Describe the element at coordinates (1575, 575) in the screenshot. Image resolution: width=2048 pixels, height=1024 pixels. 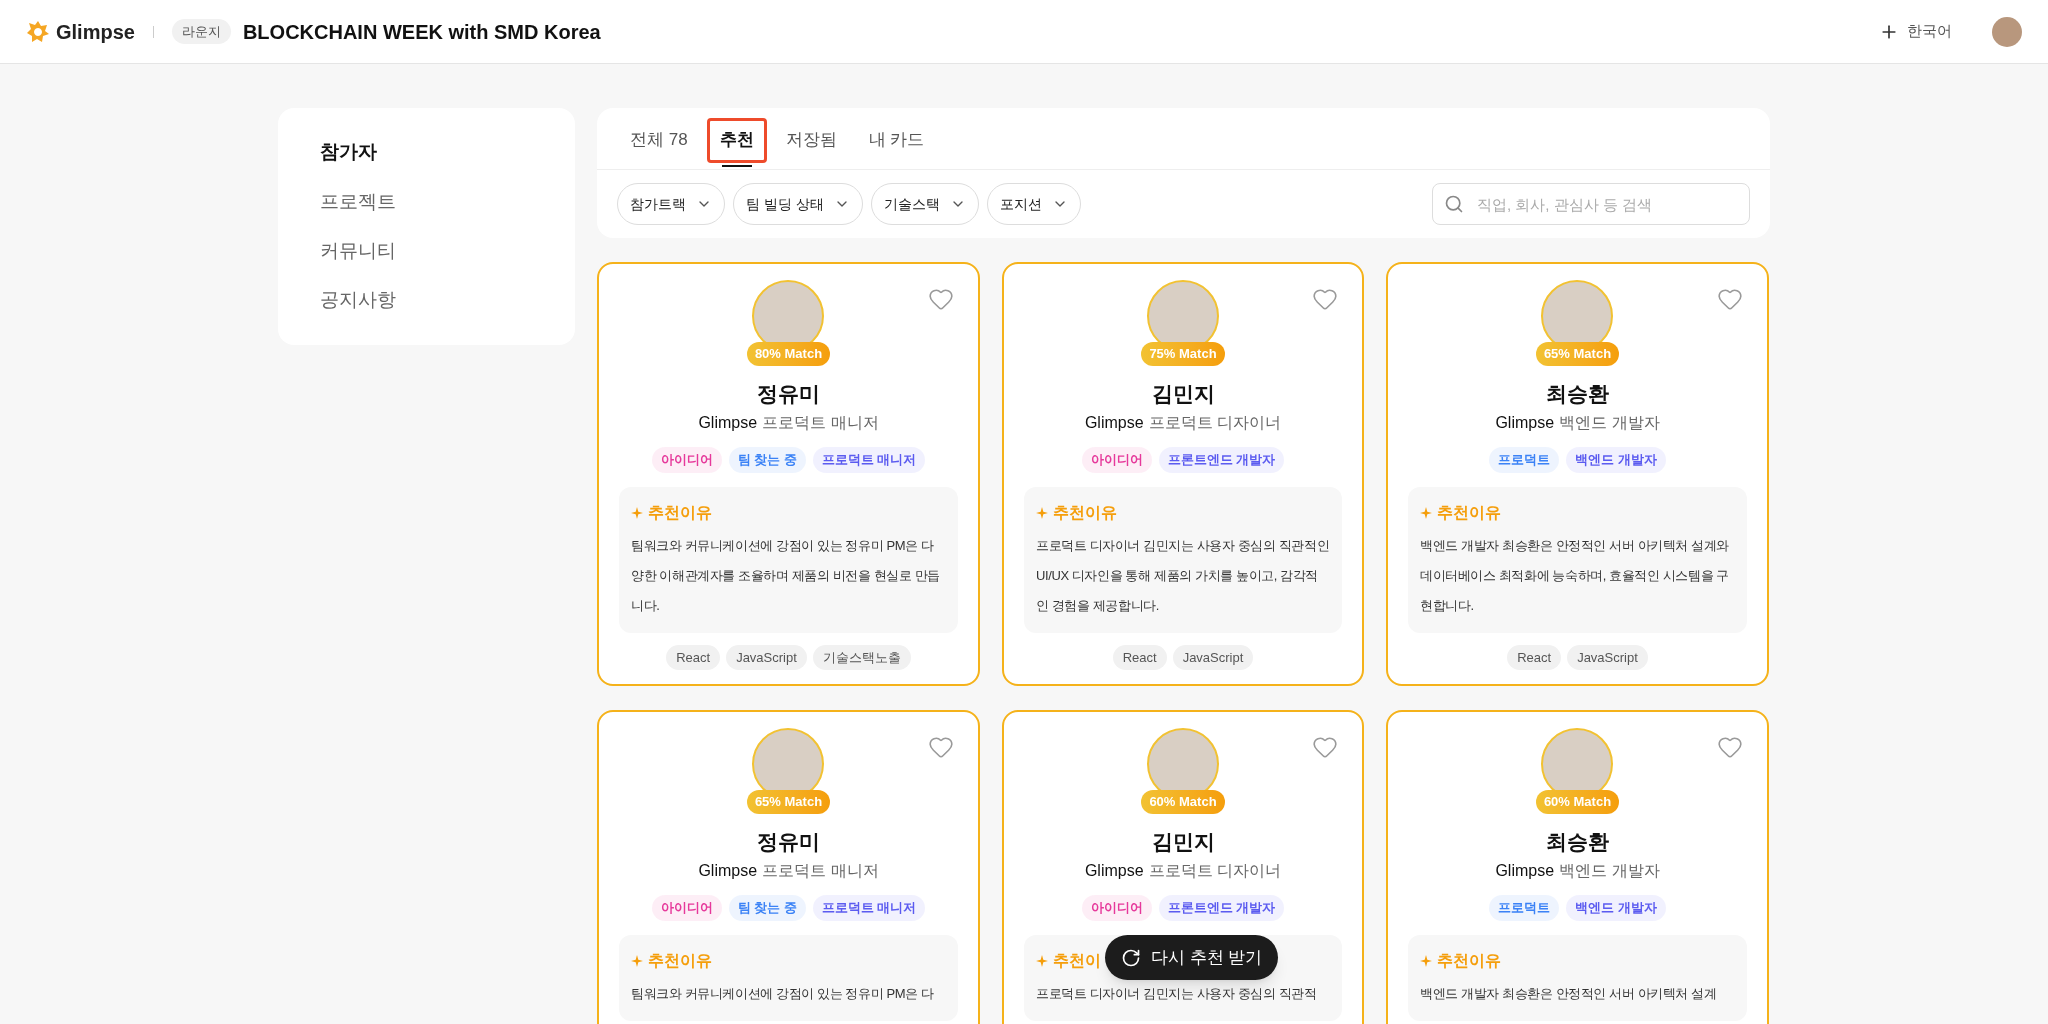
I see `reason-text: 백엔드 개발자 최승환은 안정적인 서버 아키텍처 설계와 데이터베이스 최적화에 능숙하며, 효율적인 시스템을 구현합니다.` at that location.